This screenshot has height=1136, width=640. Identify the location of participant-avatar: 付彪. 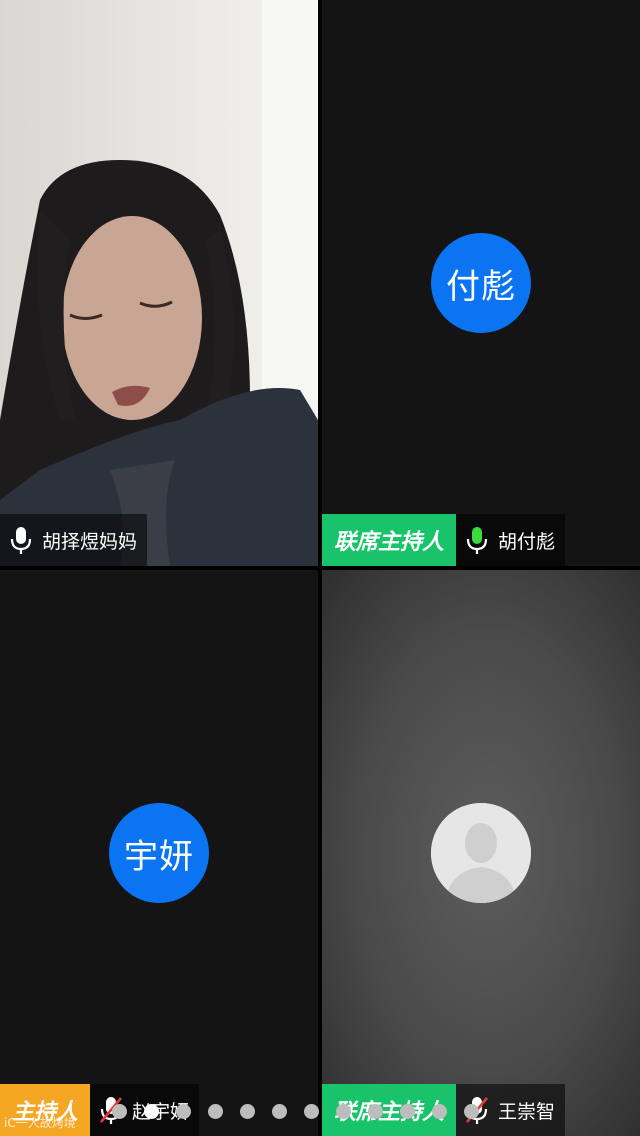
(481, 283).